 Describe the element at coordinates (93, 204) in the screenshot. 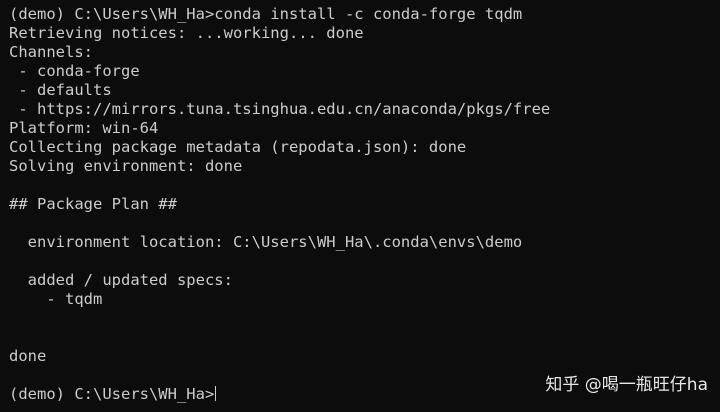

I see `terminal-output-line: ## Package Plan ##` at that location.